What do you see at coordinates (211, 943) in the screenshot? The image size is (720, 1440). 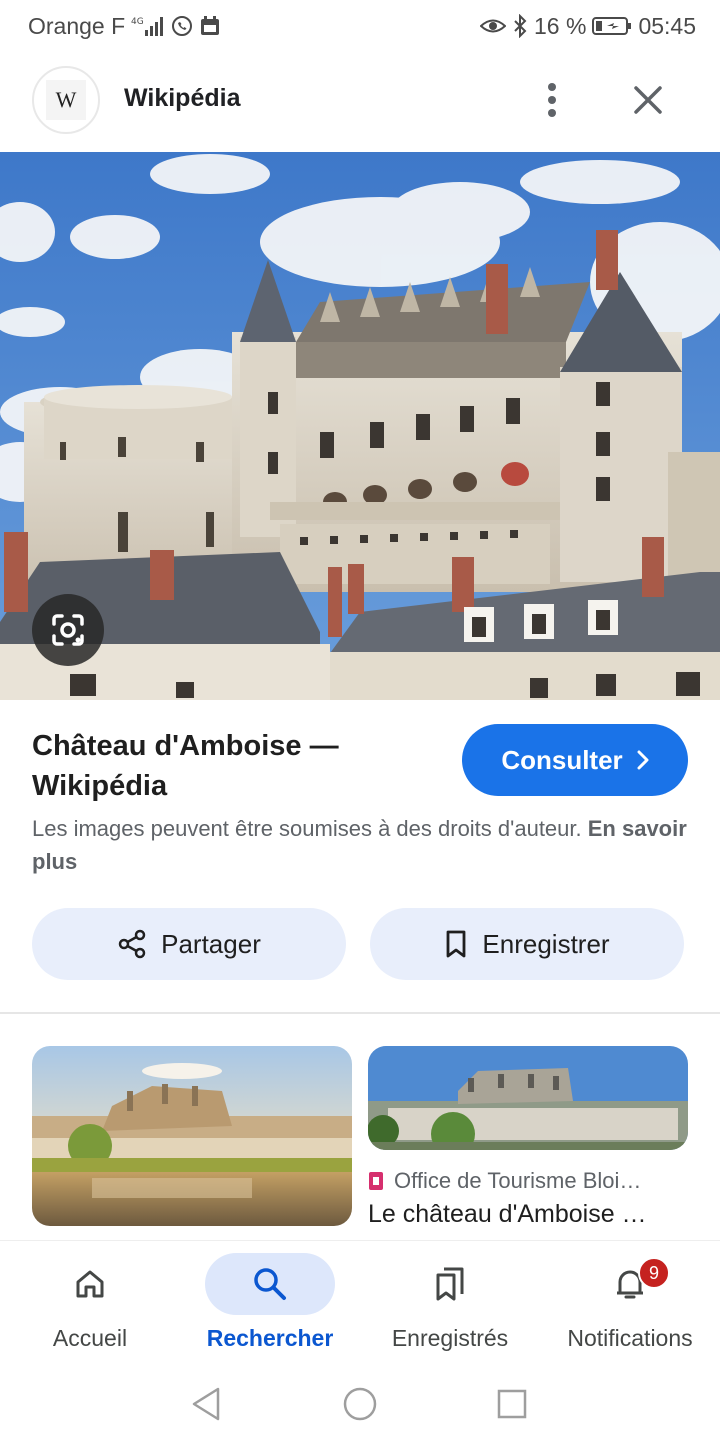 I see `share-label: Partager` at bounding box center [211, 943].